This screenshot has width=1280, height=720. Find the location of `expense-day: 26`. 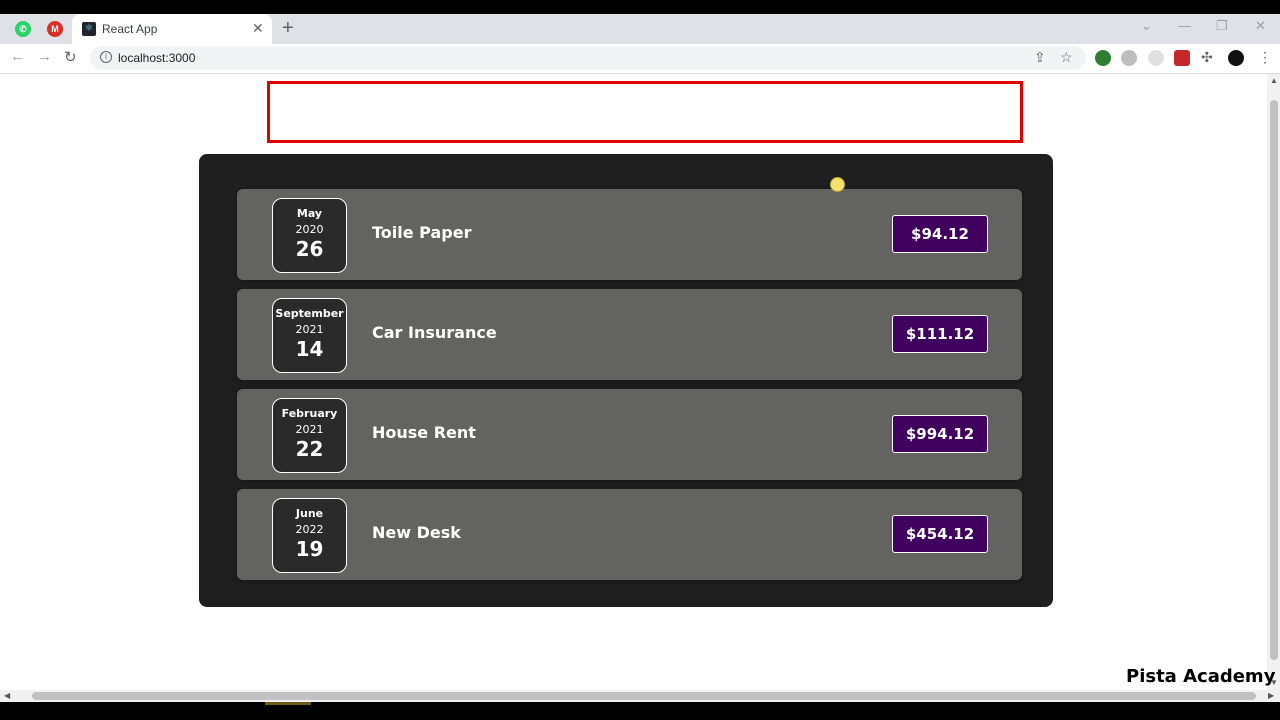

expense-day: 26 is located at coordinates (309, 249).